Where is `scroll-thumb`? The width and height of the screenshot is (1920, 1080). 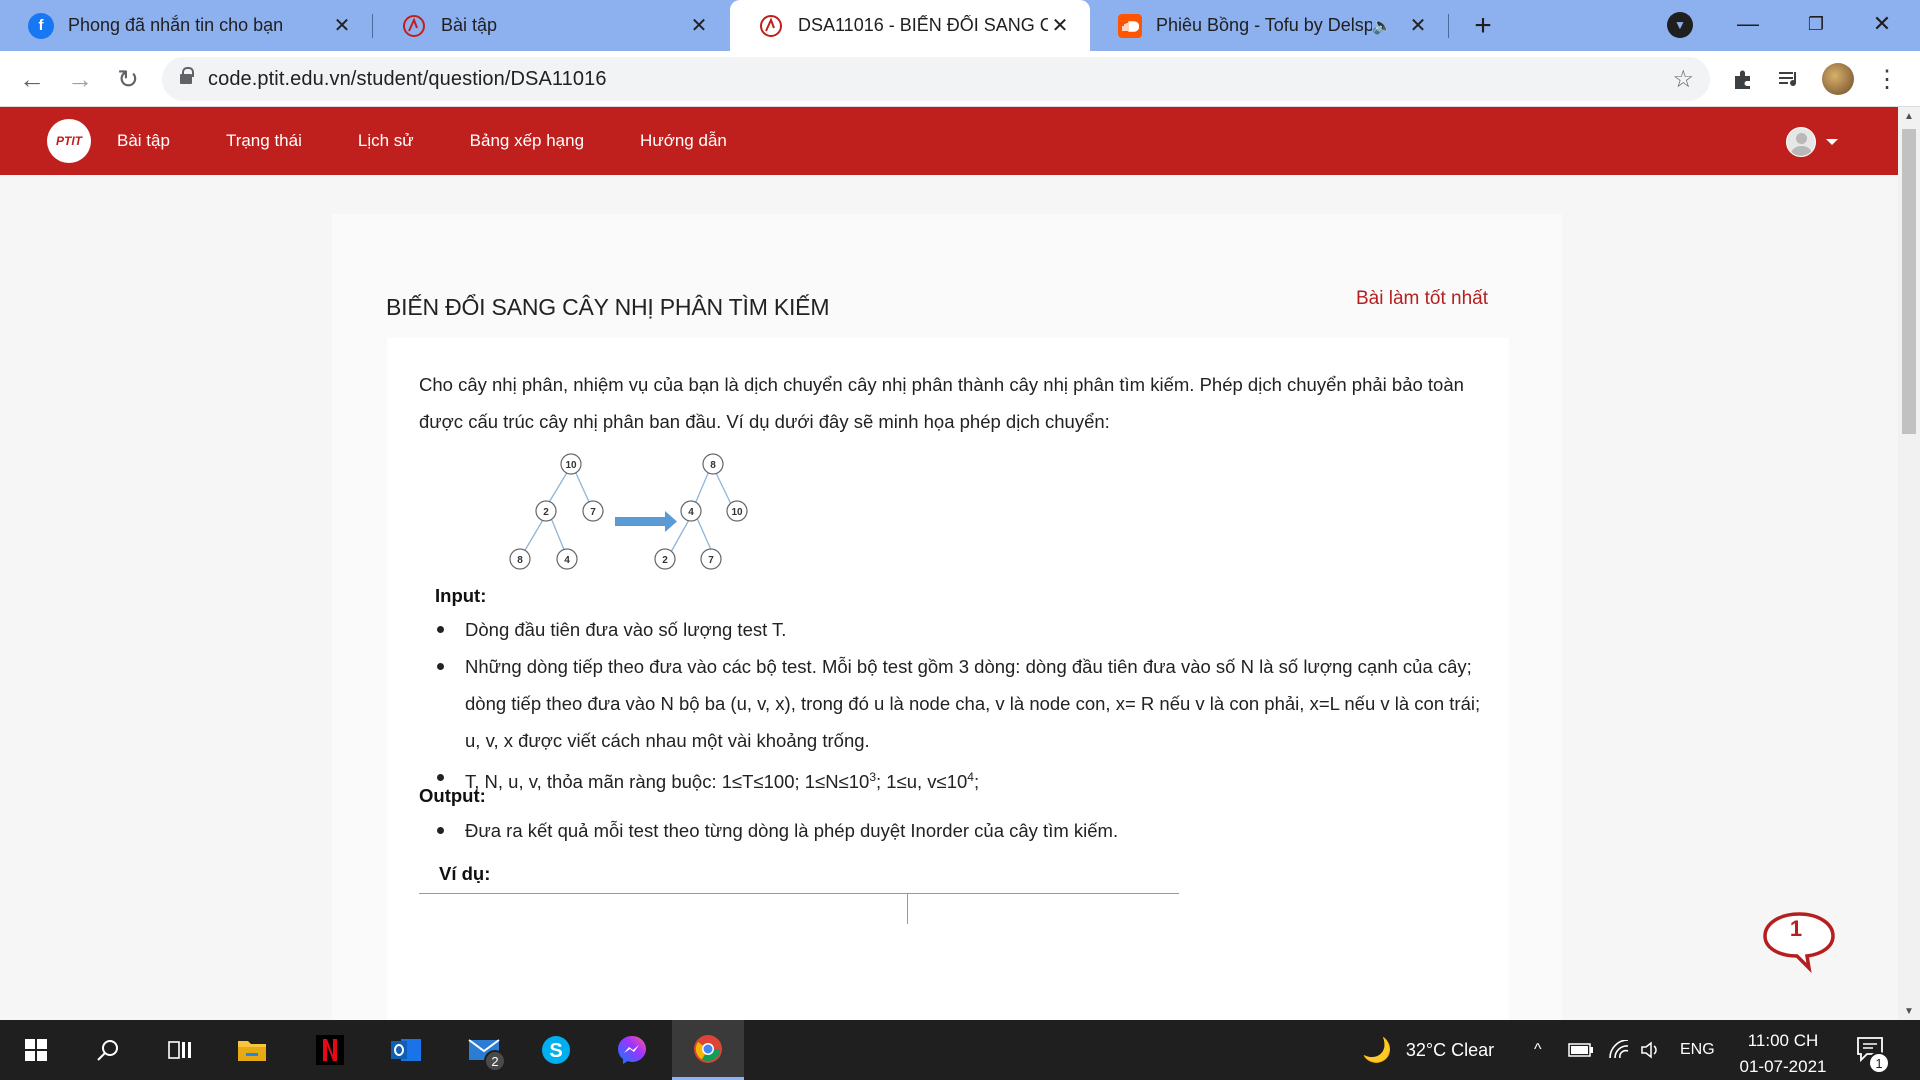 scroll-thumb is located at coordinates (1909, 281).